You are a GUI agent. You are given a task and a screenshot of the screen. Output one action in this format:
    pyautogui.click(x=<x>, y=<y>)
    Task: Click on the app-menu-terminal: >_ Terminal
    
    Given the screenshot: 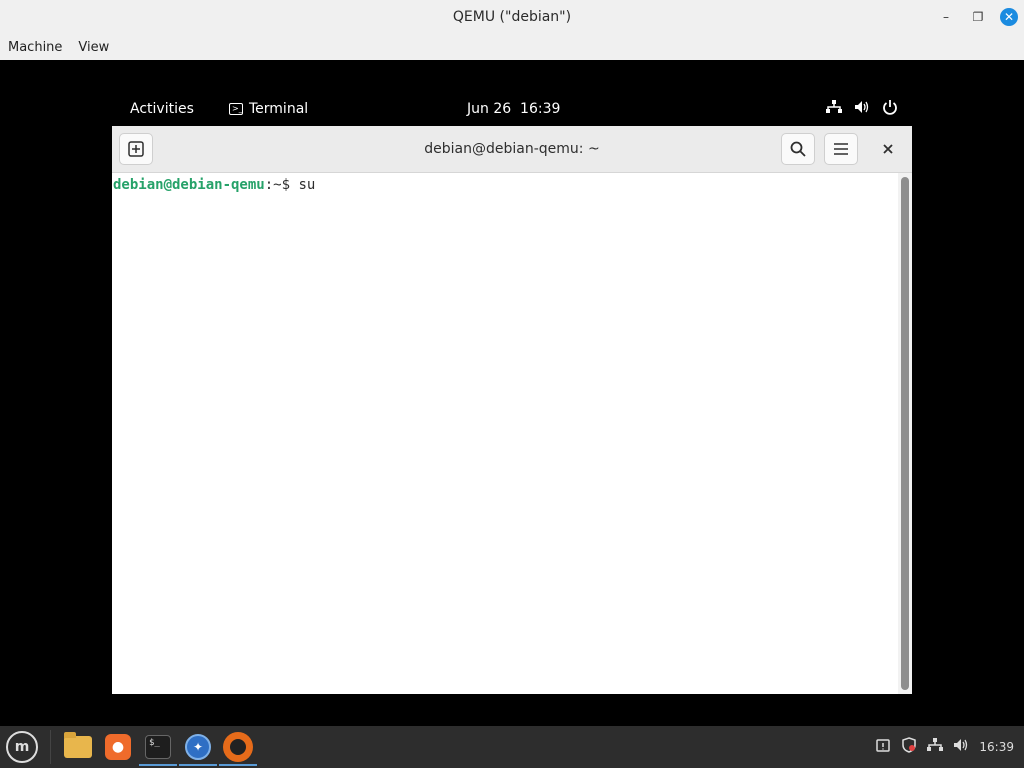 What is the action you would take?
    pyautogui.click(x=268, y=109)
    